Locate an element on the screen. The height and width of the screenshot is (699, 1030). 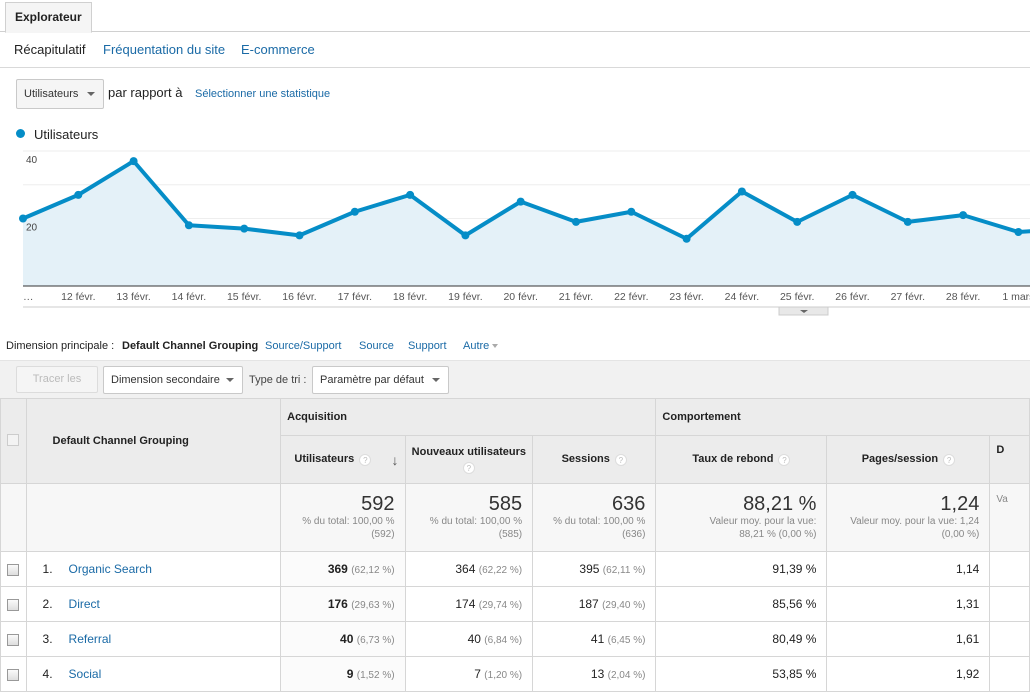
column-label: Nouveaux utilisateurs is located at coordinates (468, 451).